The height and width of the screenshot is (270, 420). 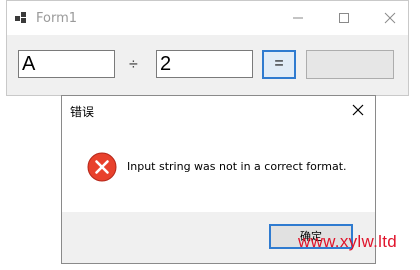 I want to click on maximize-icon, so click(x=344, y=18).